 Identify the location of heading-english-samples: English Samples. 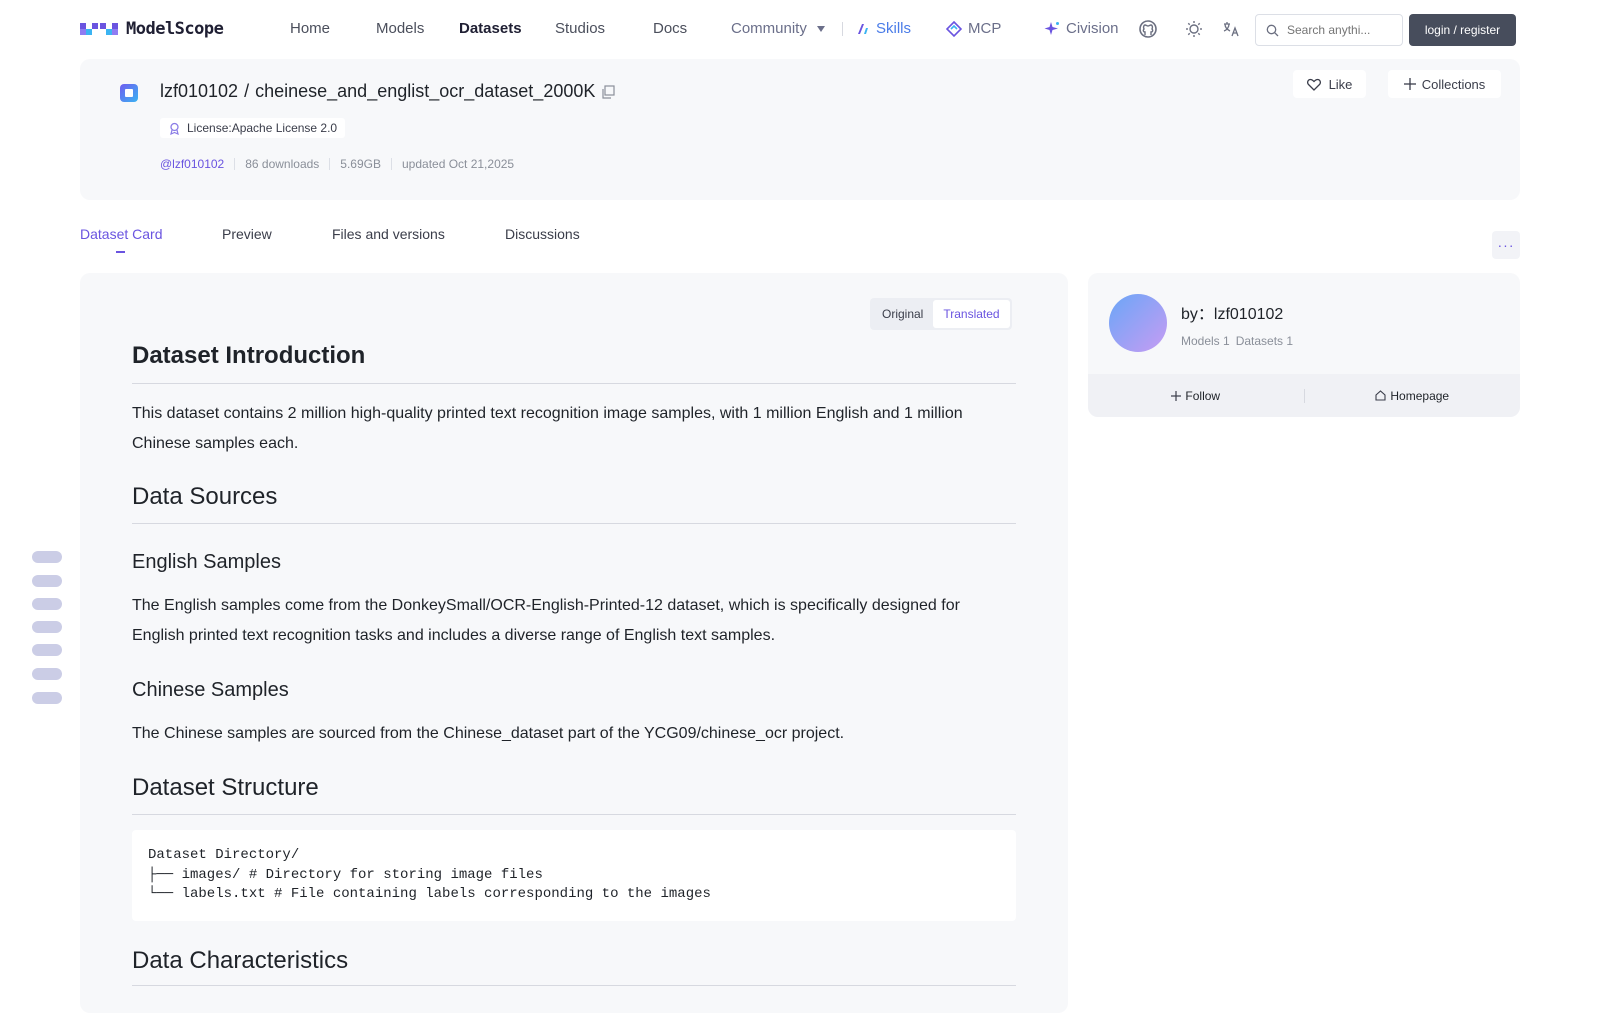
(206, 562).